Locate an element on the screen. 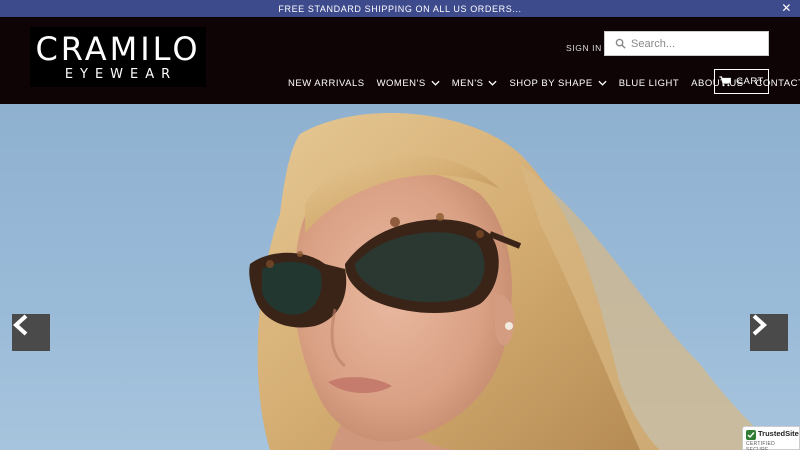 The image size is (800, 450). nav-item-mens: MEN'S is located at coordinates (475, 83).